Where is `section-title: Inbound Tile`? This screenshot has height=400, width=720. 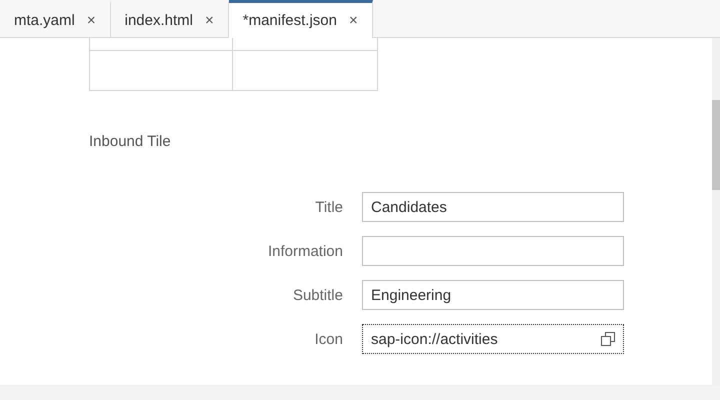
section-title: Inbound Tile is located at coordinates (130, 141).